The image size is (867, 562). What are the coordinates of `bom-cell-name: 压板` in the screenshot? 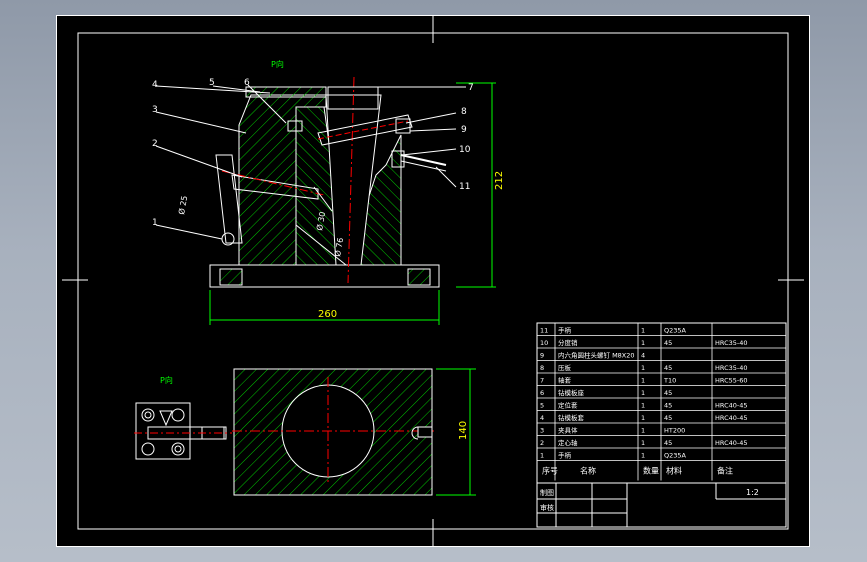 It's located at (565, 367).